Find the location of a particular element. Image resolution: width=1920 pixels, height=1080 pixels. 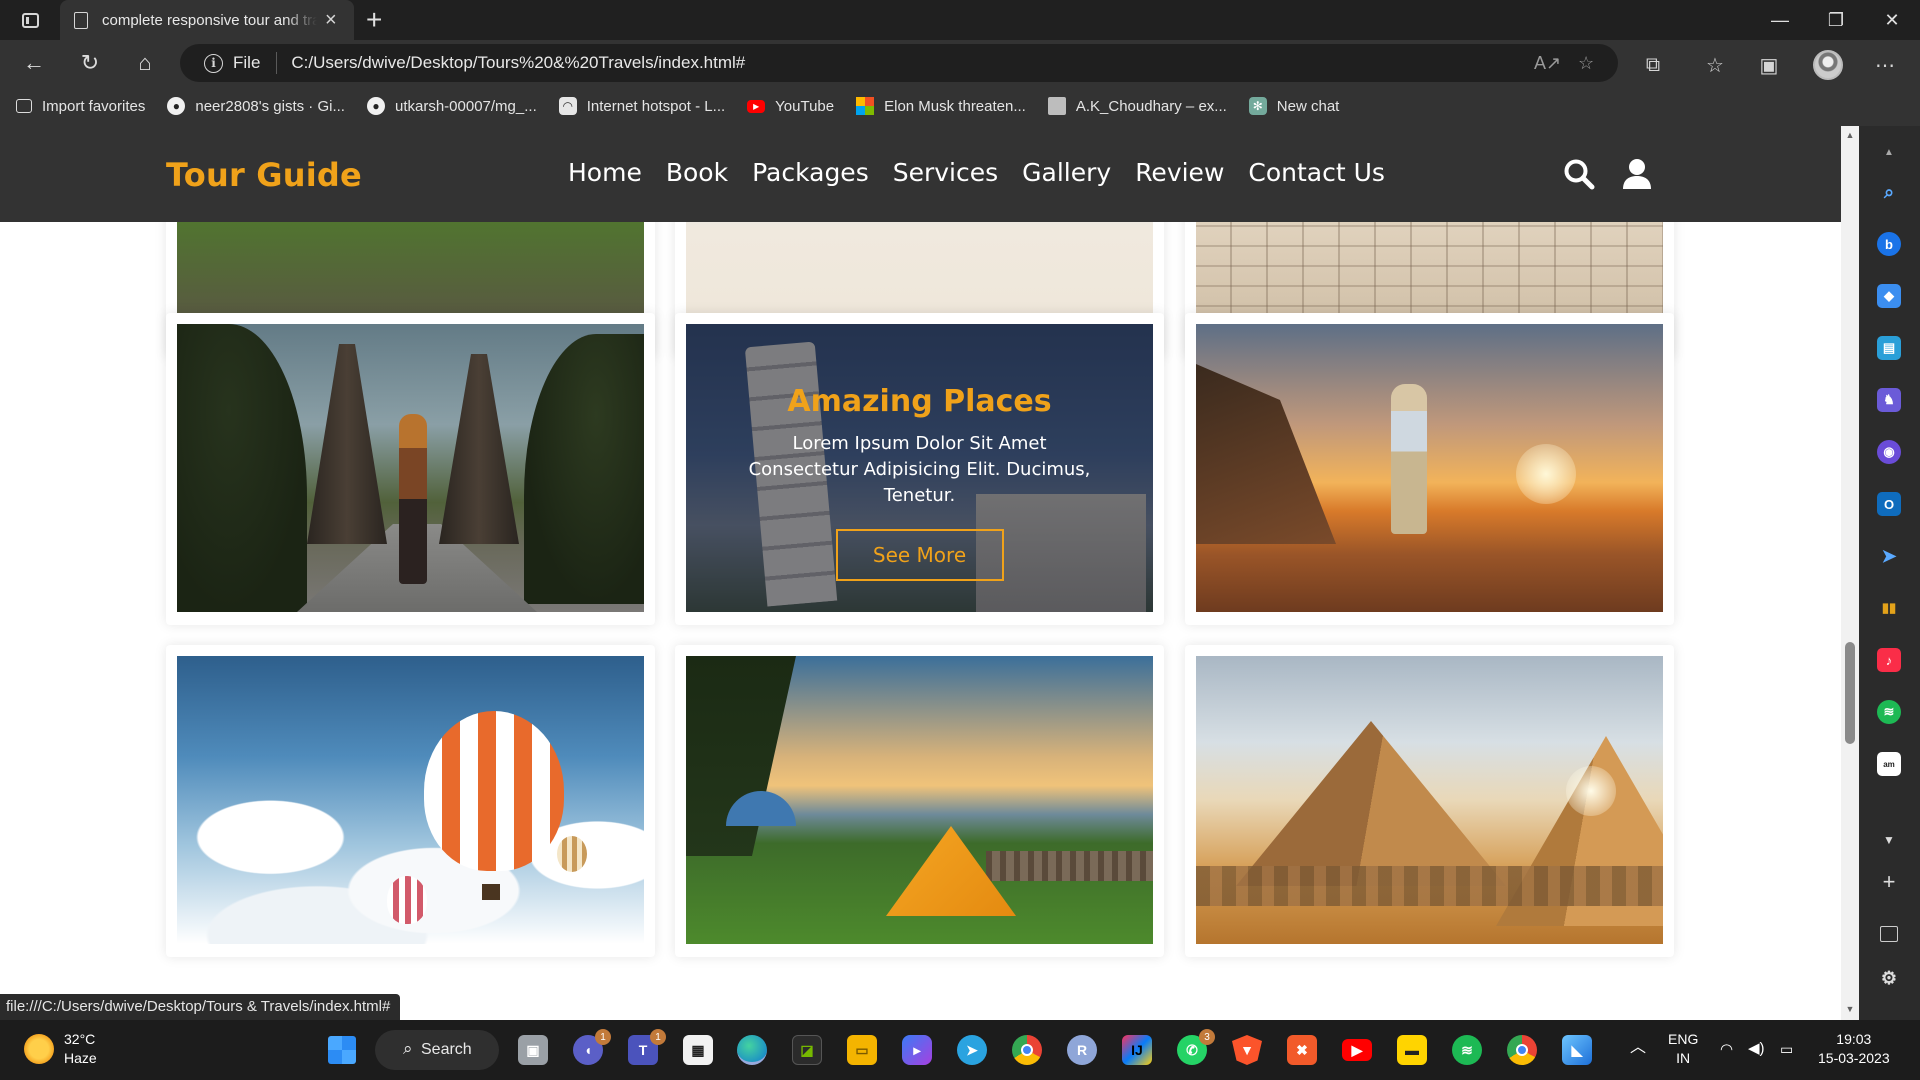

new-tab-button: + is located at coordinates (374, 20).